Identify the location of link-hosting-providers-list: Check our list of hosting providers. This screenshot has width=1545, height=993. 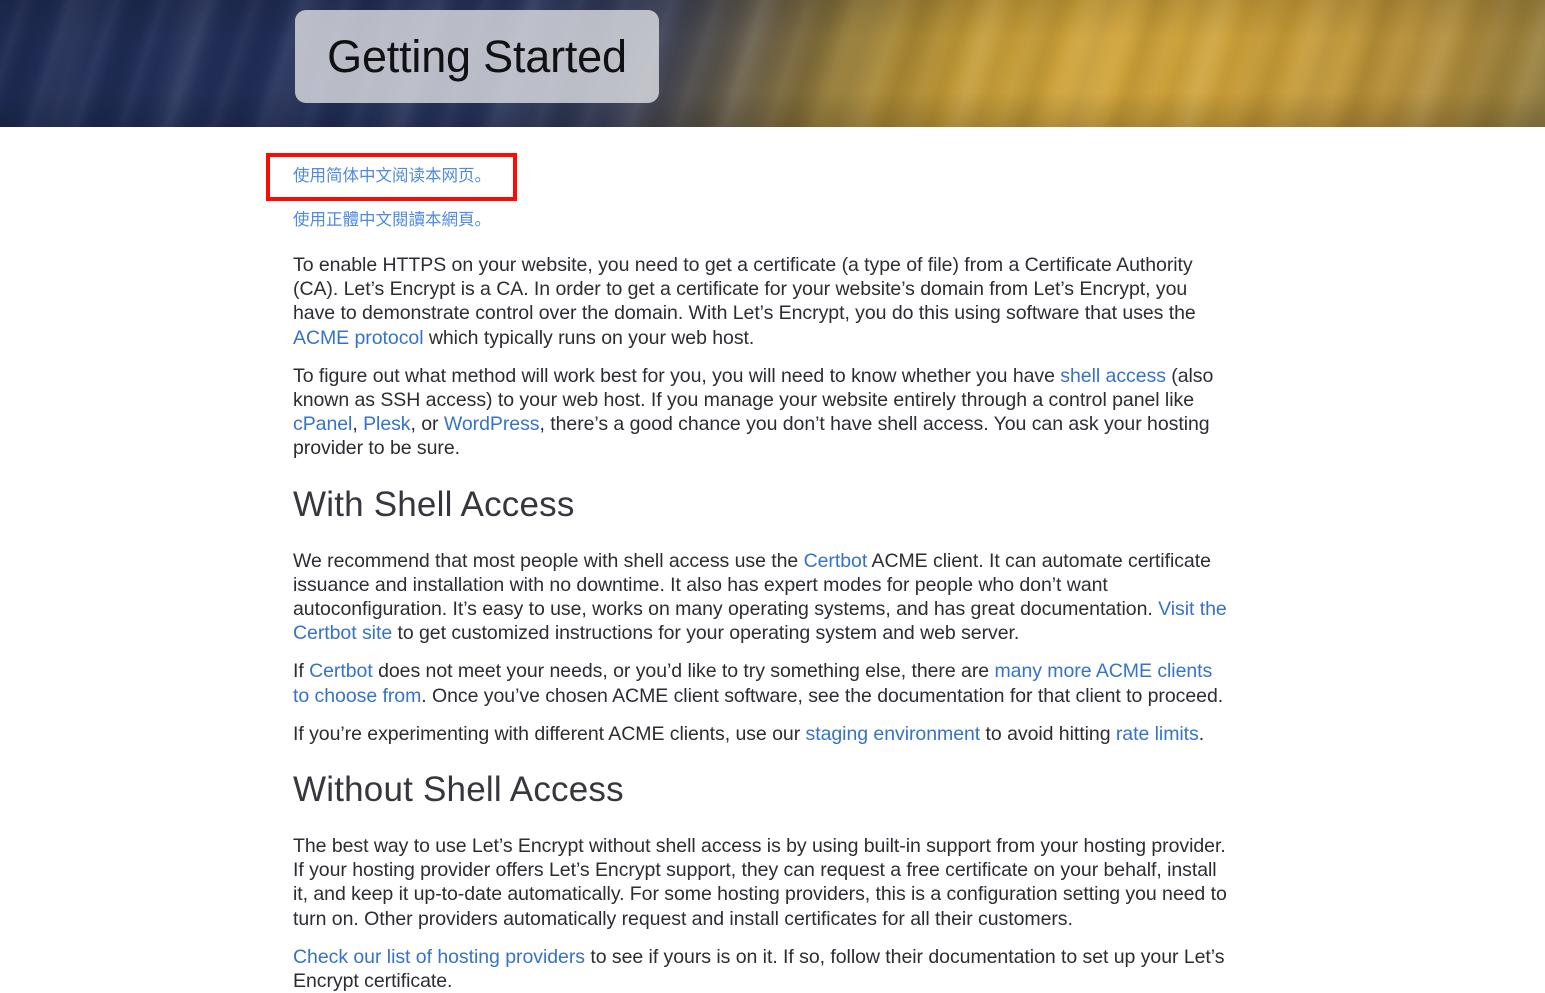
(439, 957).